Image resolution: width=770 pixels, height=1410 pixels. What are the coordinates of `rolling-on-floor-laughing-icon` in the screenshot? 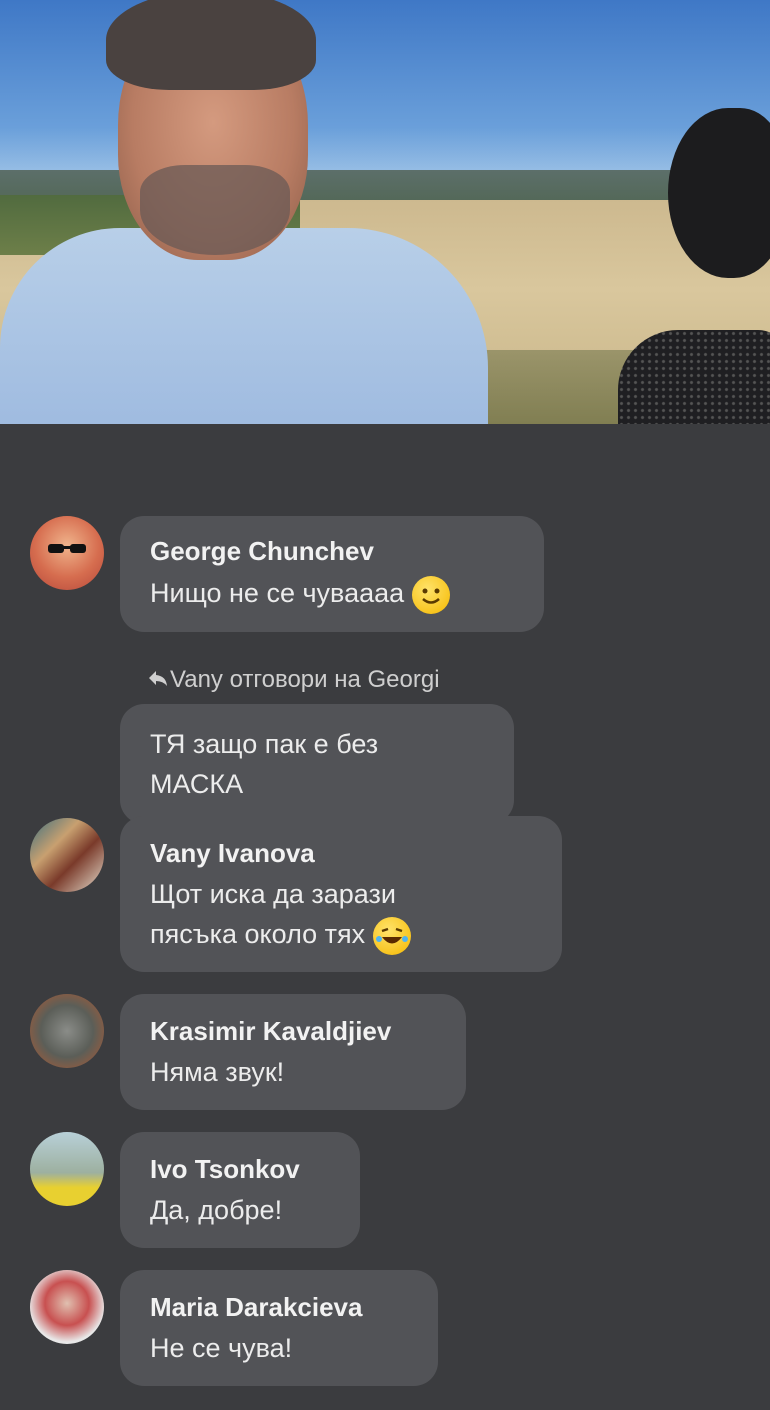 It's located at (392, 935).